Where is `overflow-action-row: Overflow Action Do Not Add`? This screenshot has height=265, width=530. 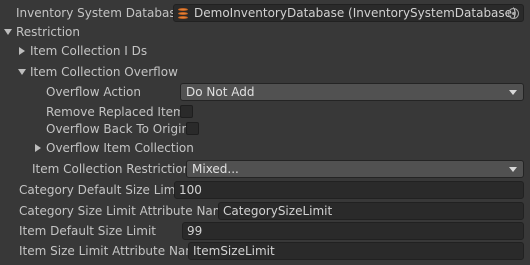 overflow-action-row: Overflow Action Do Not Add is located at coordinates (265, 92).